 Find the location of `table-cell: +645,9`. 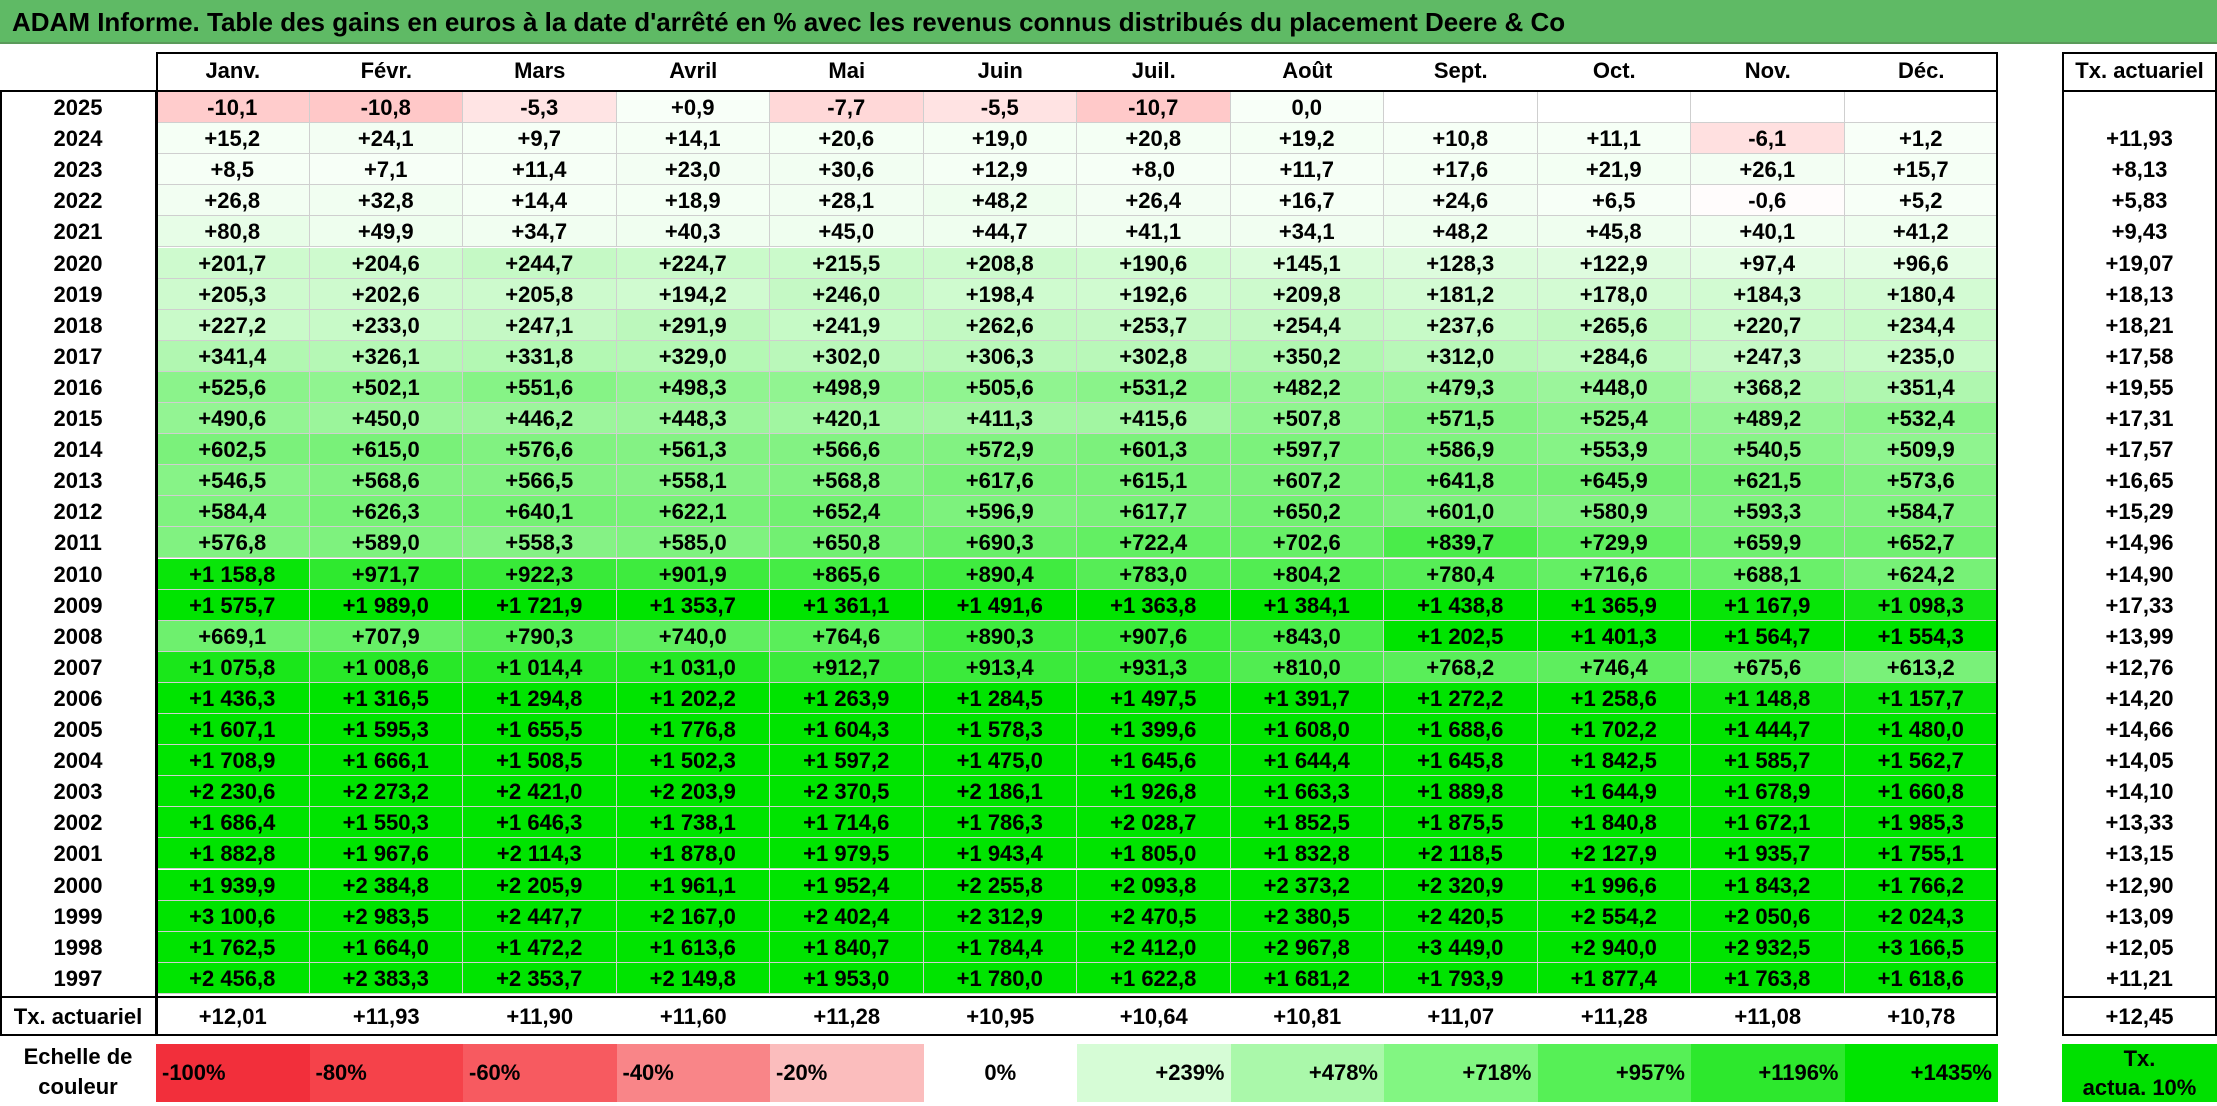

table-cell: +645,9 is located at coordinates (1614, 481).